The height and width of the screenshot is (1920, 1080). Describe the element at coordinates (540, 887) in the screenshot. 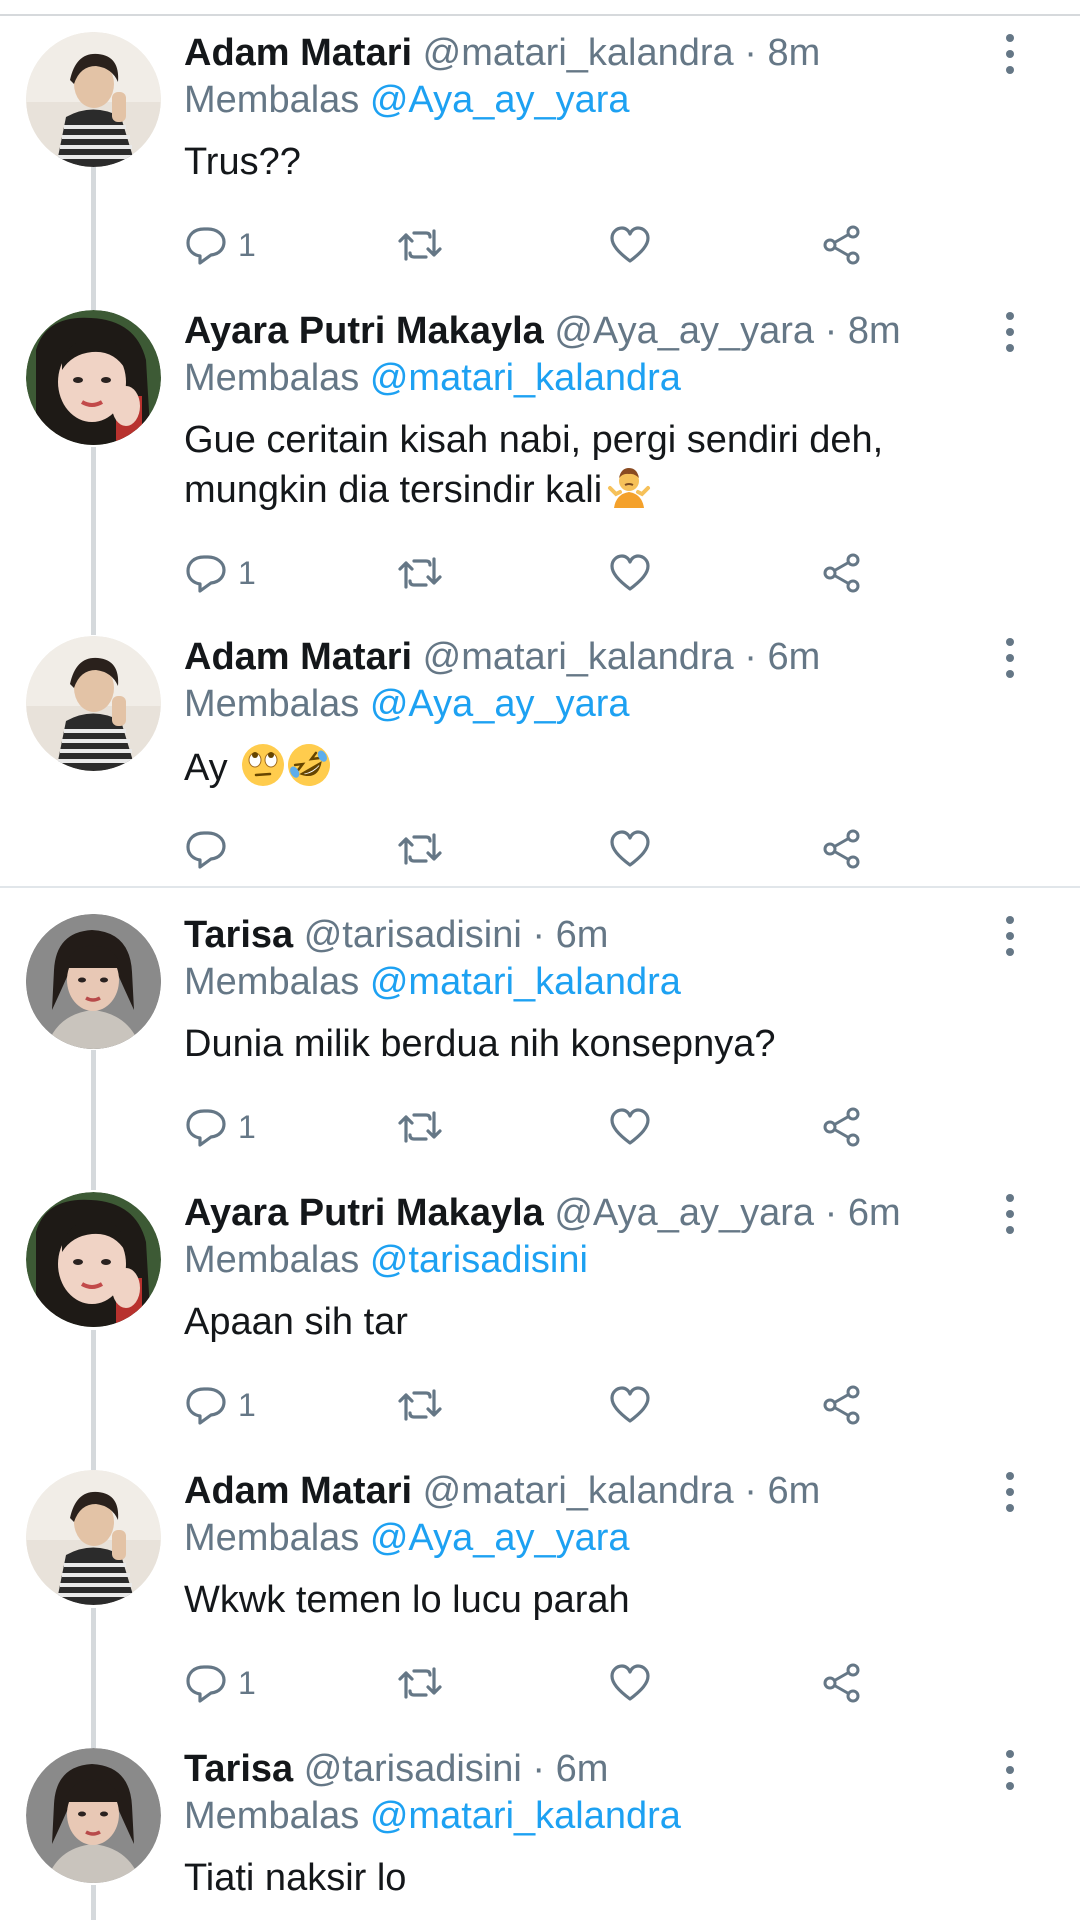

I see `conversation-divider` at that location.